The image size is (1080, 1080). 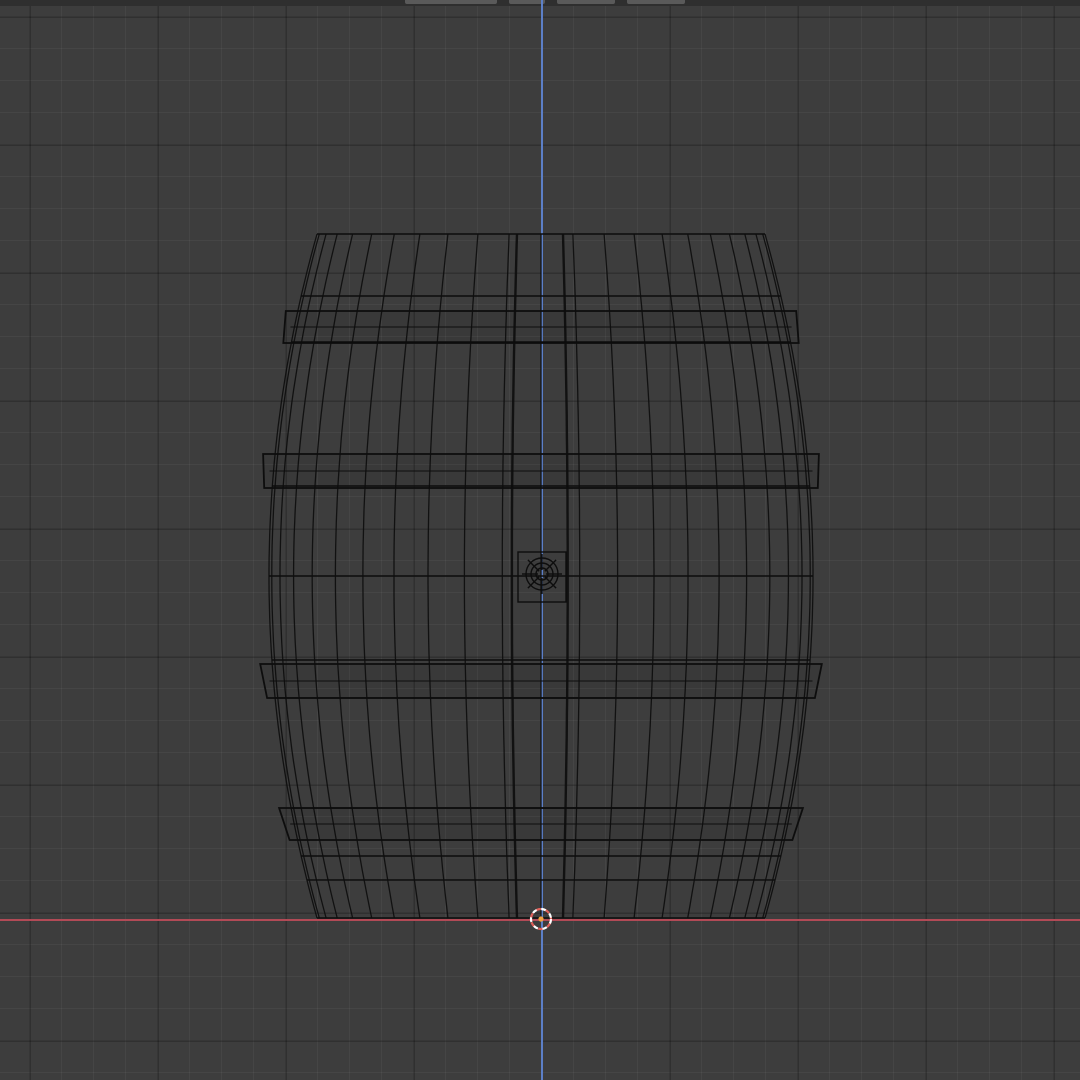 What do you see at coordinates (542, 577) in the screenshot?
I see `object-origin-icon` at bounding box center [542, 577].